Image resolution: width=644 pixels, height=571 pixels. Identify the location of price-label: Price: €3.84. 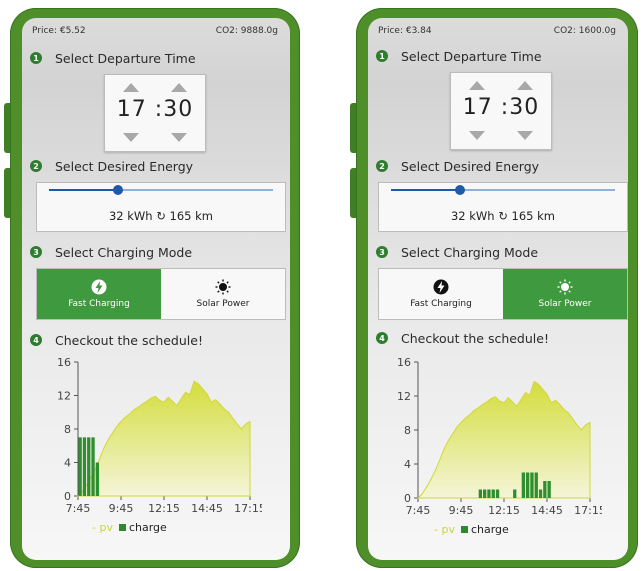
(405, 31).